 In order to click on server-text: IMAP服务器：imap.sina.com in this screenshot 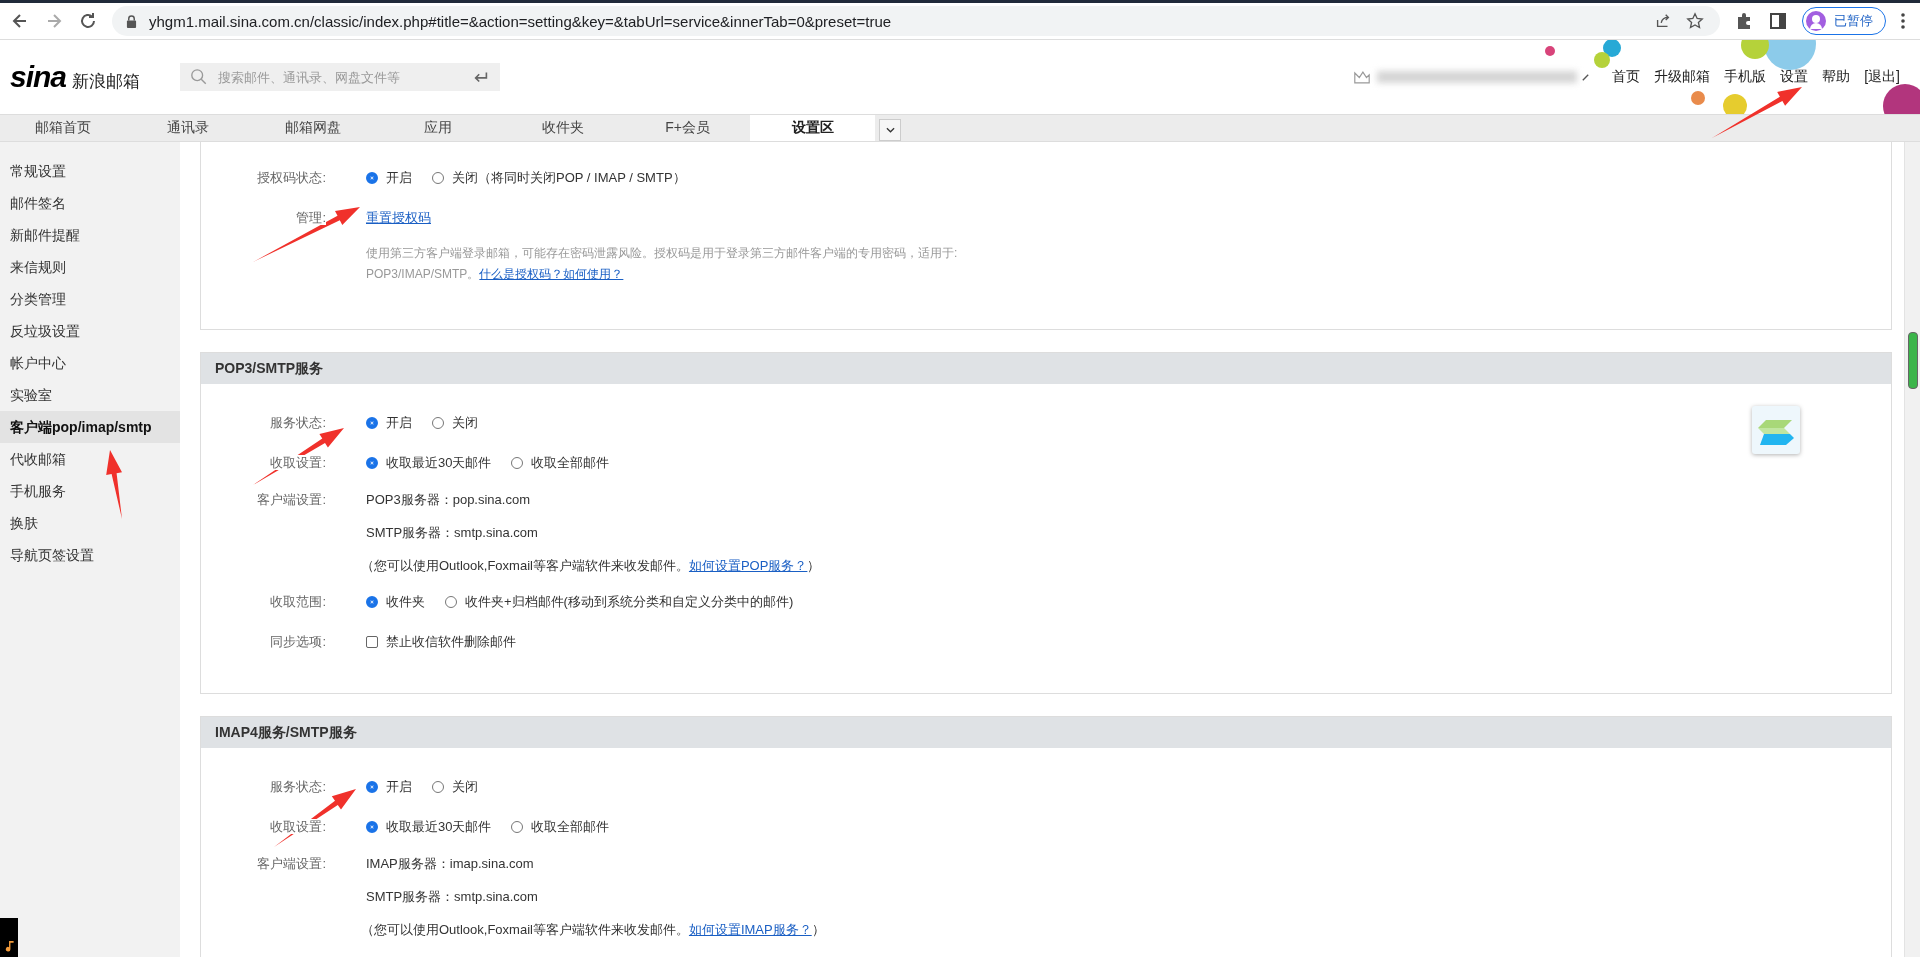, I will do `click(450, 863)`.